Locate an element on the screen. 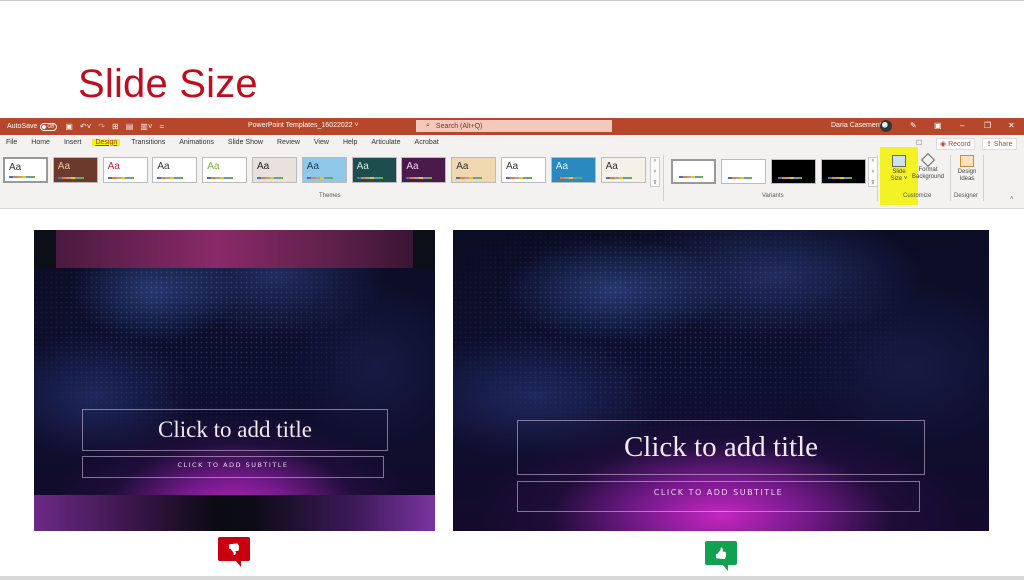 Image resolution: width=1024 pixels, height=580 pixels. format-icon: ▥˅ is located at coordinates (146, 126).